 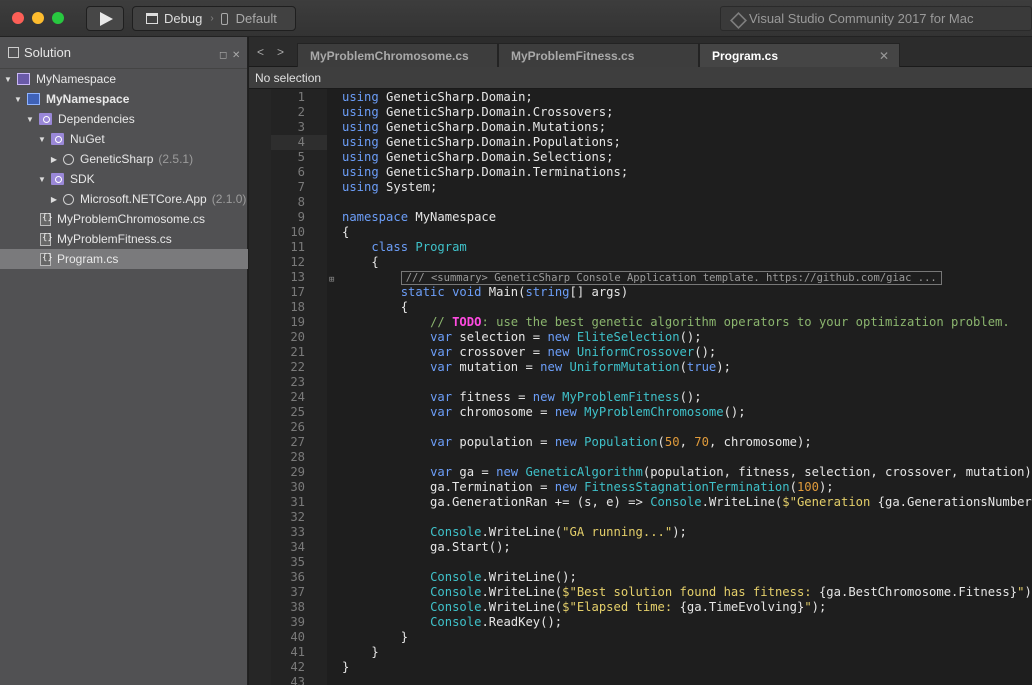 I want to click on app-status-box: Visual Studio Community 2017 for Mac, so click(x=876, y=18).